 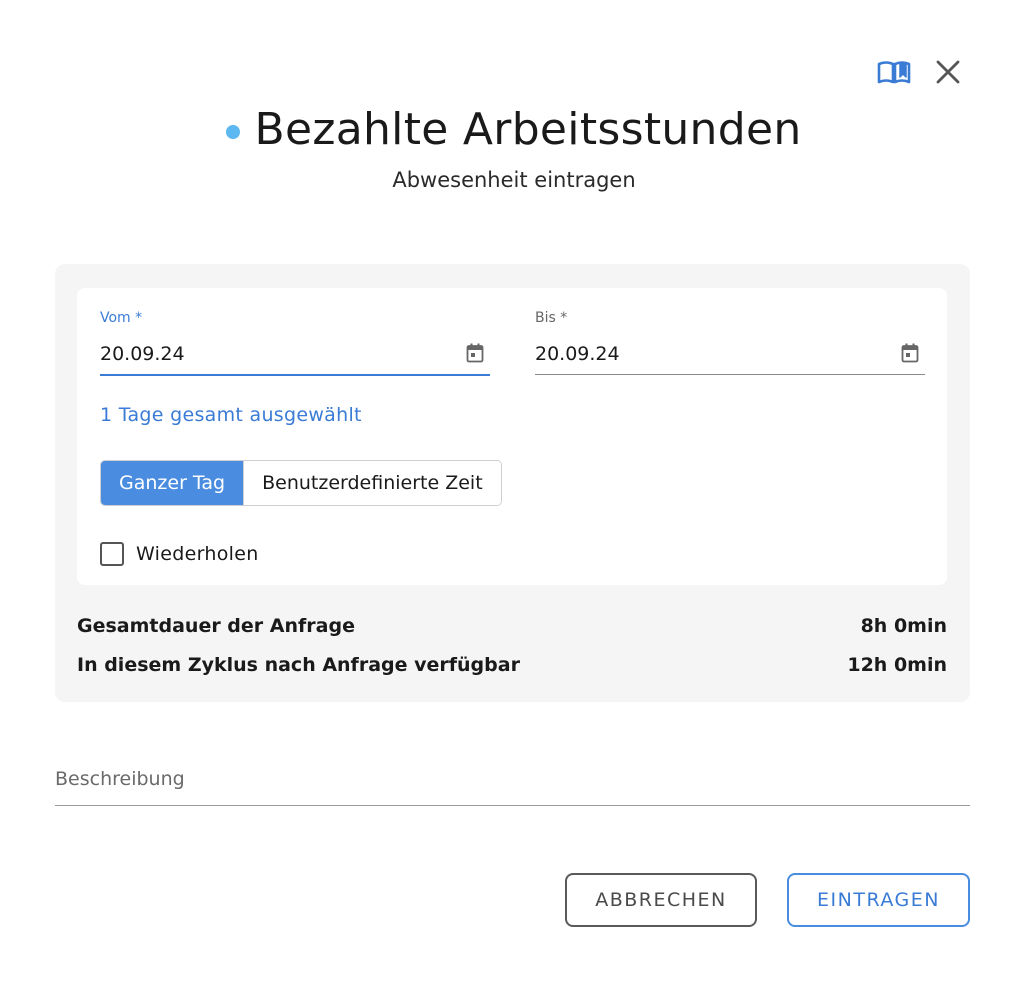 I want to click on description-field, so click(x=512, y=785).